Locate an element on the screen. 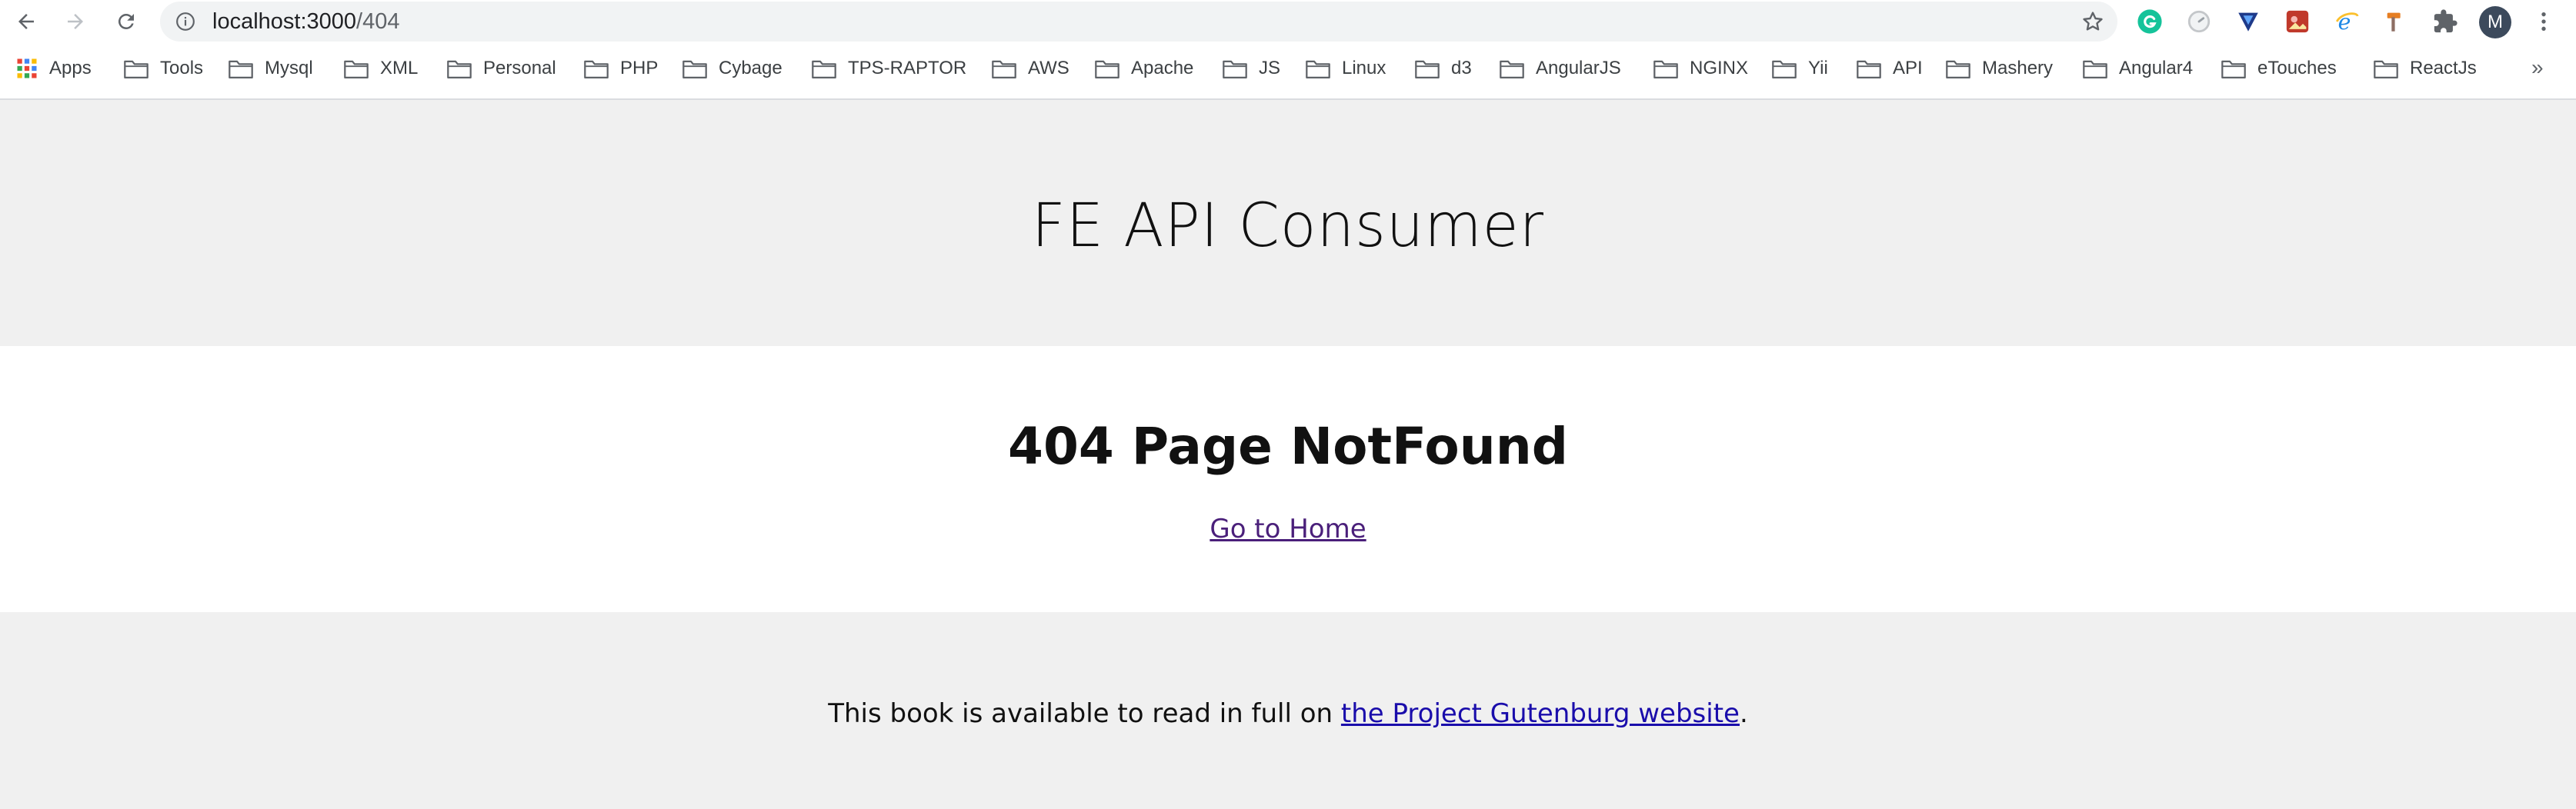 The height and width of the screenshot is (809, 2576). bookmark-label: Mysql is located at coordinates (289, 68).